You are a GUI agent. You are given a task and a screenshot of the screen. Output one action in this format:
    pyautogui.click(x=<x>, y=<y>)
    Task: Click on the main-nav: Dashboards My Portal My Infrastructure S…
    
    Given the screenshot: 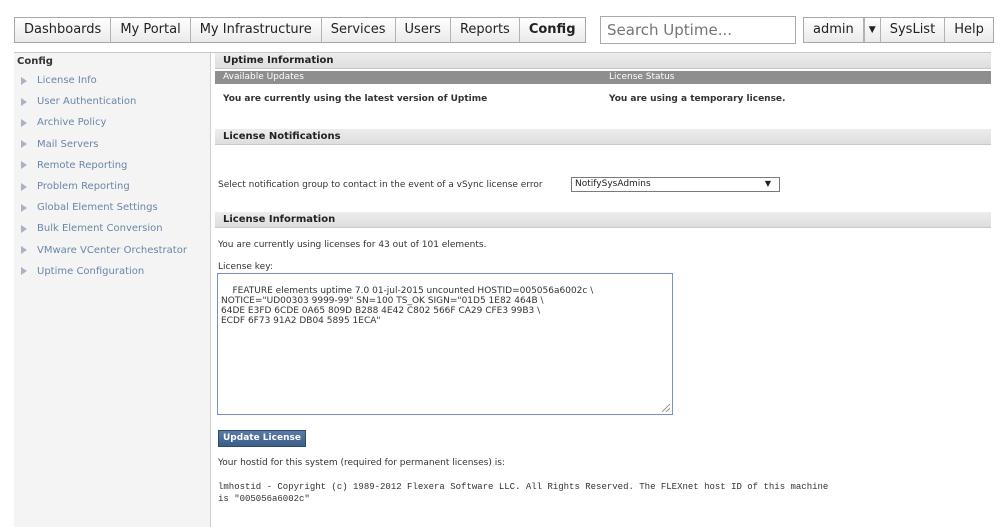 What is the action you would take?
    pyautogui.click(x=300, y=30)
    